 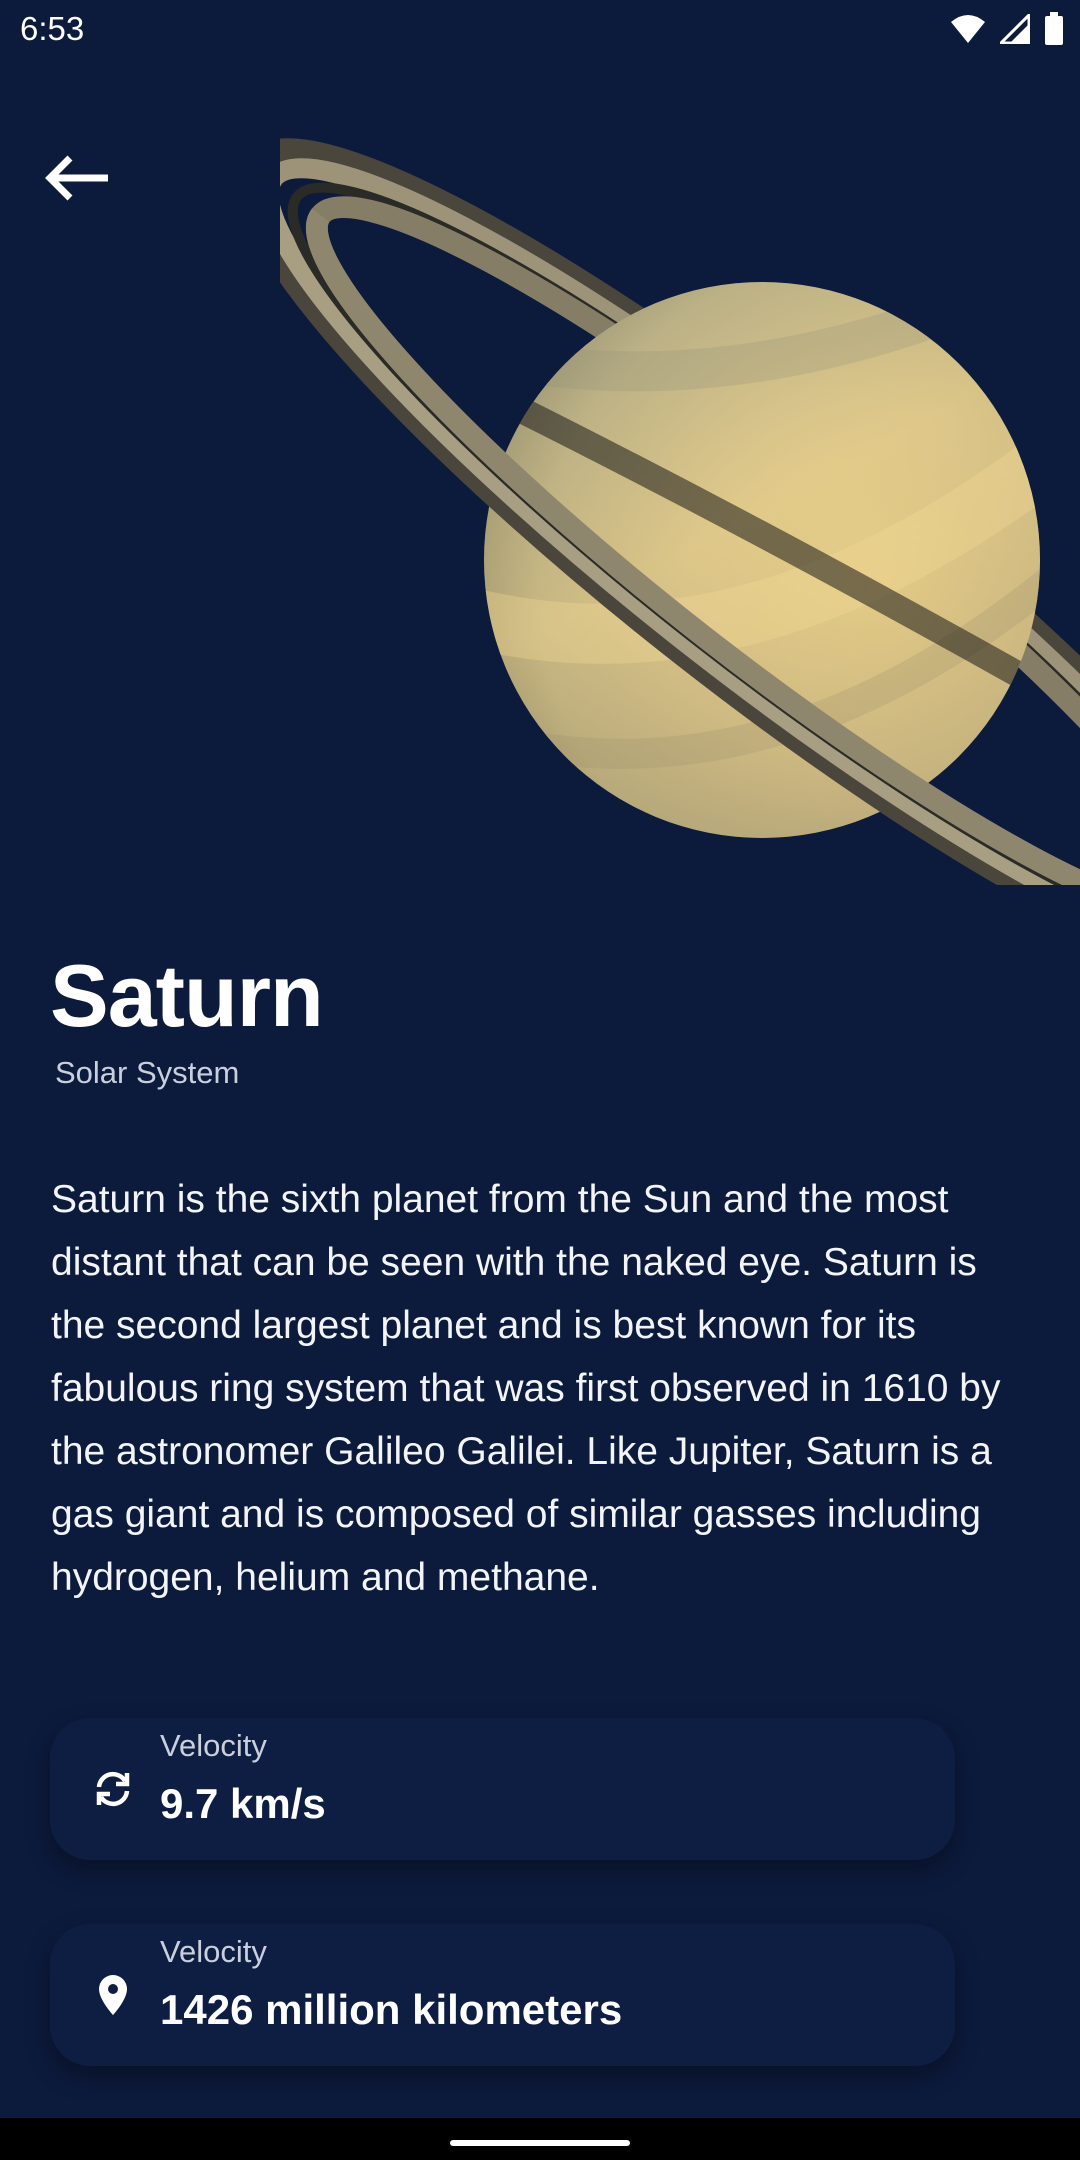 I want to click on status-time: 6:53, so click(x=52, y=28).